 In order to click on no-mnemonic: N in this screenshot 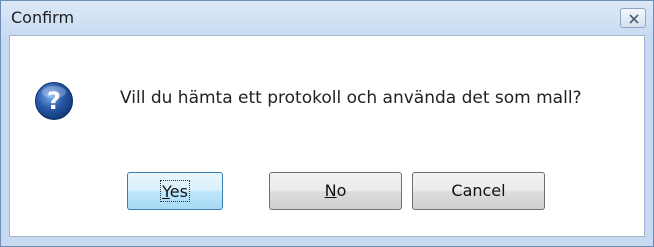, I will do `click(330, 190)`.